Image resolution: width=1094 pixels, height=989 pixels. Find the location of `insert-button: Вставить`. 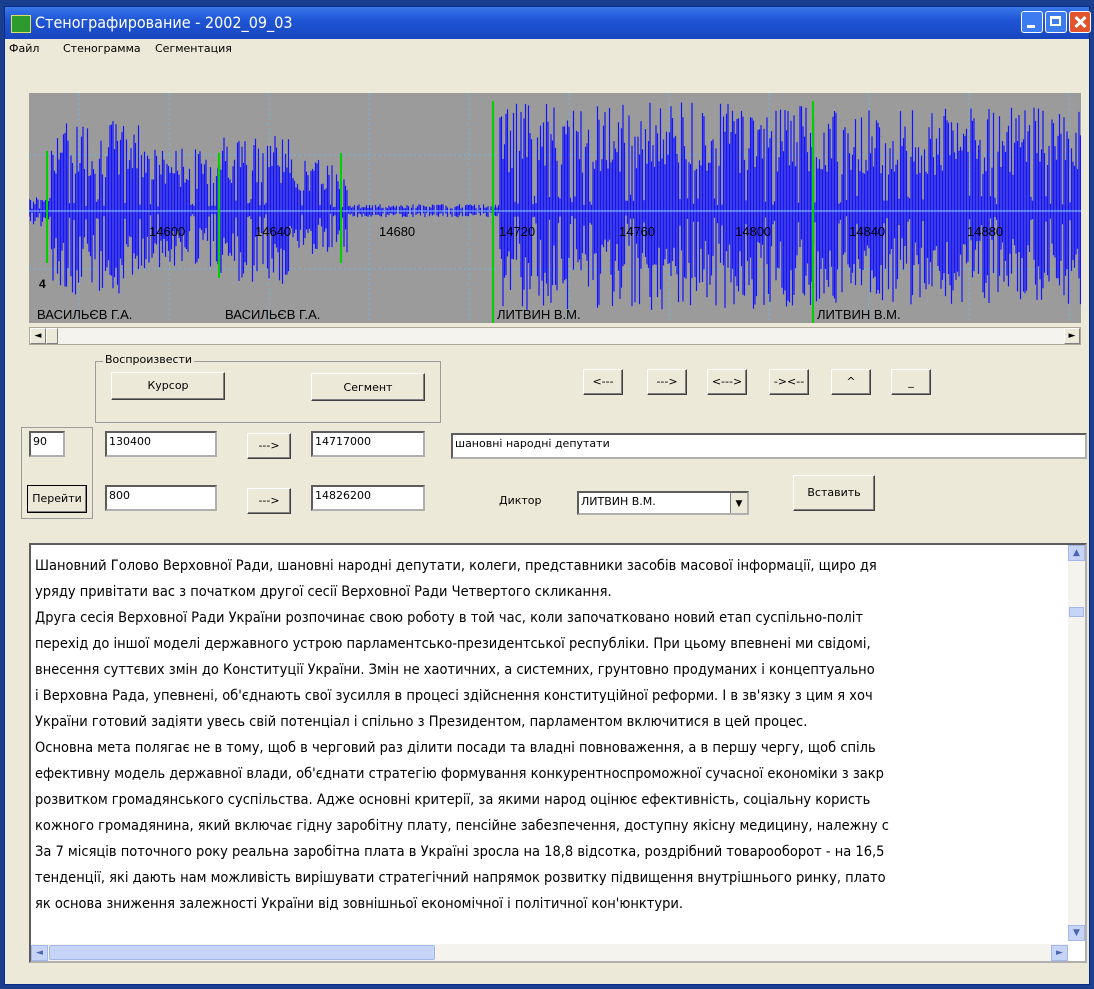

insert-button: Вставить is located at coordinates (834, 493).